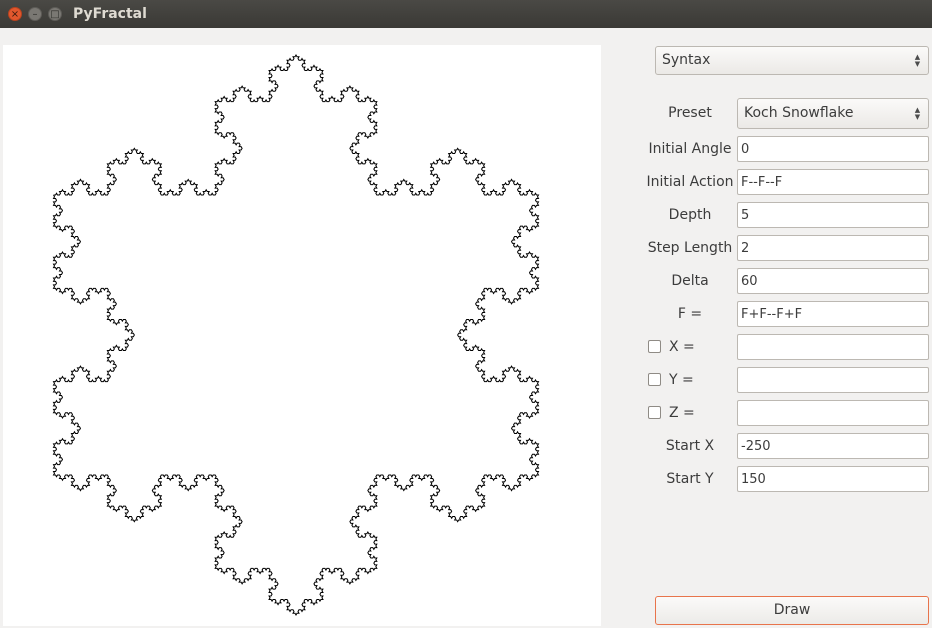 The width and height of the screenshot is (932, 628). I want to click on delta-label: Delta, so click(690, 281).